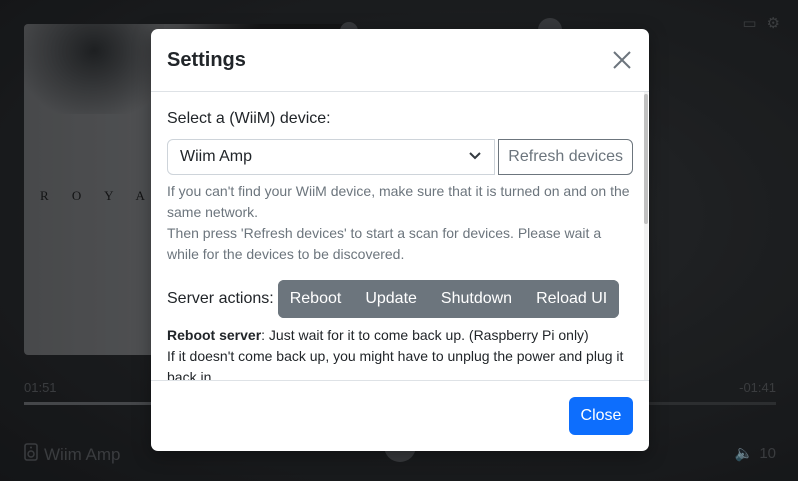 The width and height of the screenshot is (798, 481). Describe the element at coordinates (206, 60) in the screenshot. I see `modal-title: Settings` at that location.